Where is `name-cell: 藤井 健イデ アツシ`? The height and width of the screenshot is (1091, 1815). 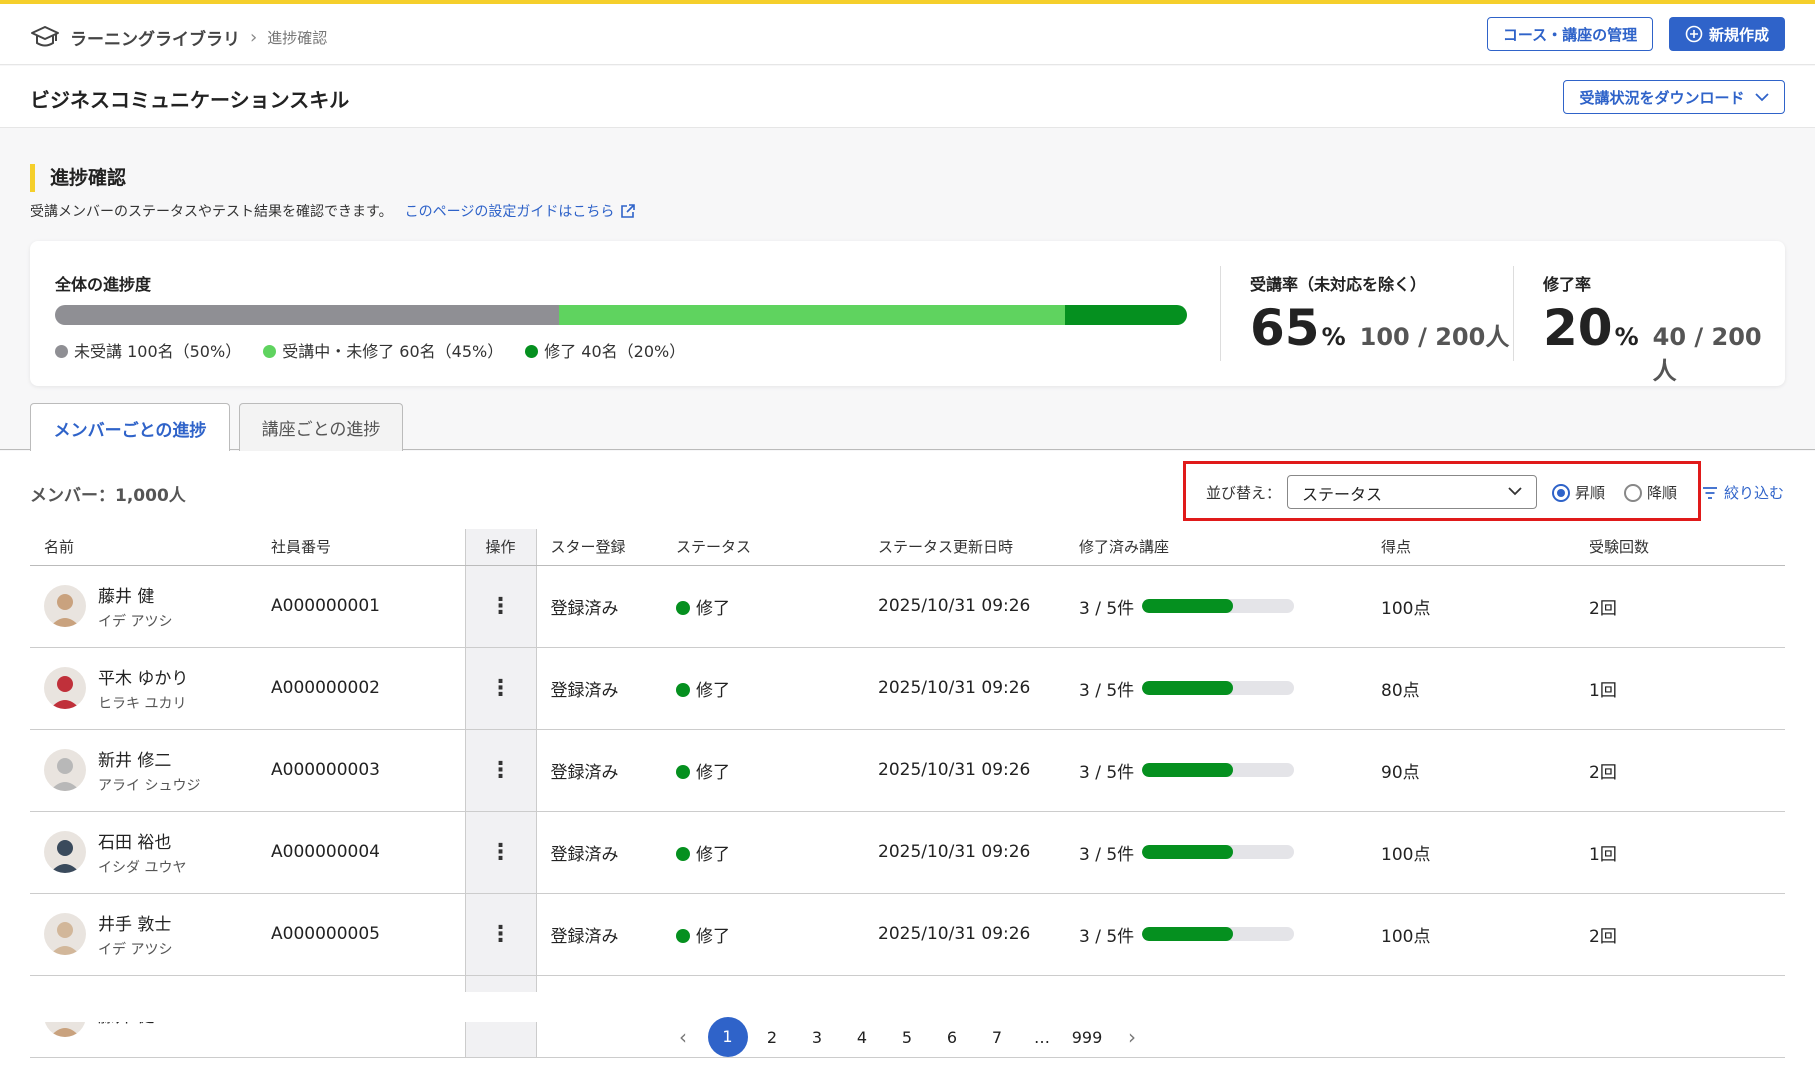 name-cell: 藤井 健イデ アツシ is located at coordinates (143, 606).